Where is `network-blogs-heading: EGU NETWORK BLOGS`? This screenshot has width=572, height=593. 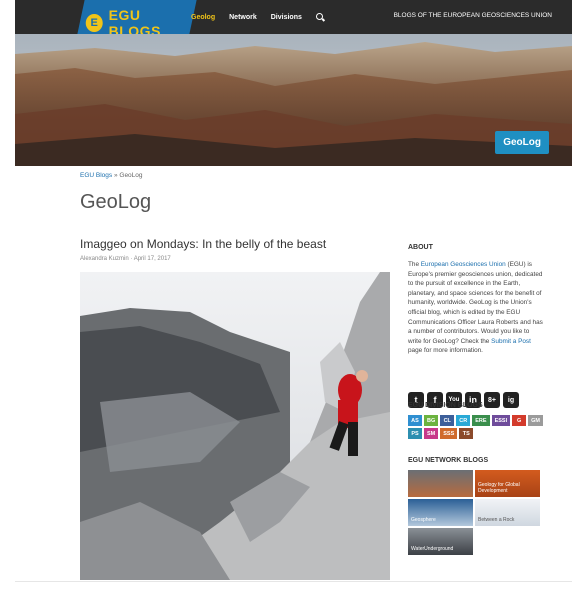 network-blogs-heading: EGU NETWORK BLOGS is located at coordinates (448, 460).